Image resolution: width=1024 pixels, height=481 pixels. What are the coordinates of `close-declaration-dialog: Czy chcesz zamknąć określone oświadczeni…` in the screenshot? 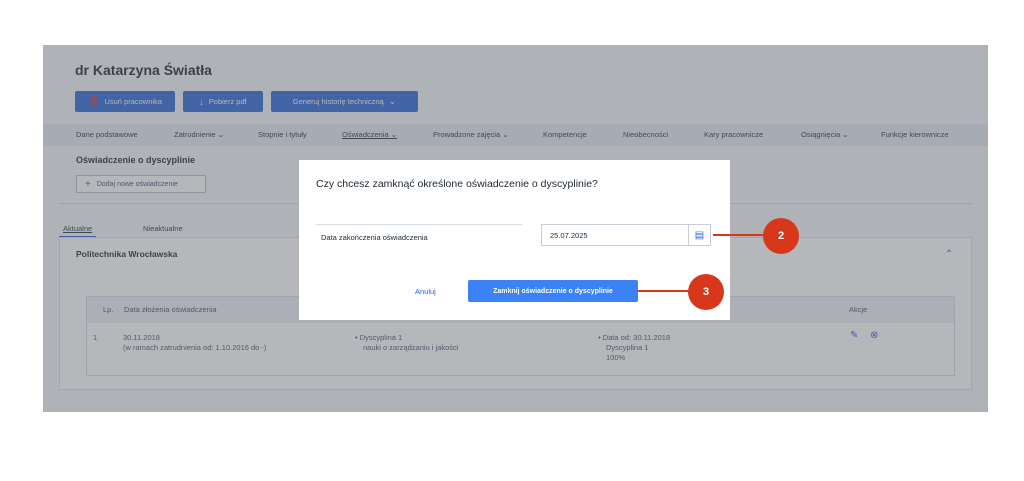 It's located at (514, 240).